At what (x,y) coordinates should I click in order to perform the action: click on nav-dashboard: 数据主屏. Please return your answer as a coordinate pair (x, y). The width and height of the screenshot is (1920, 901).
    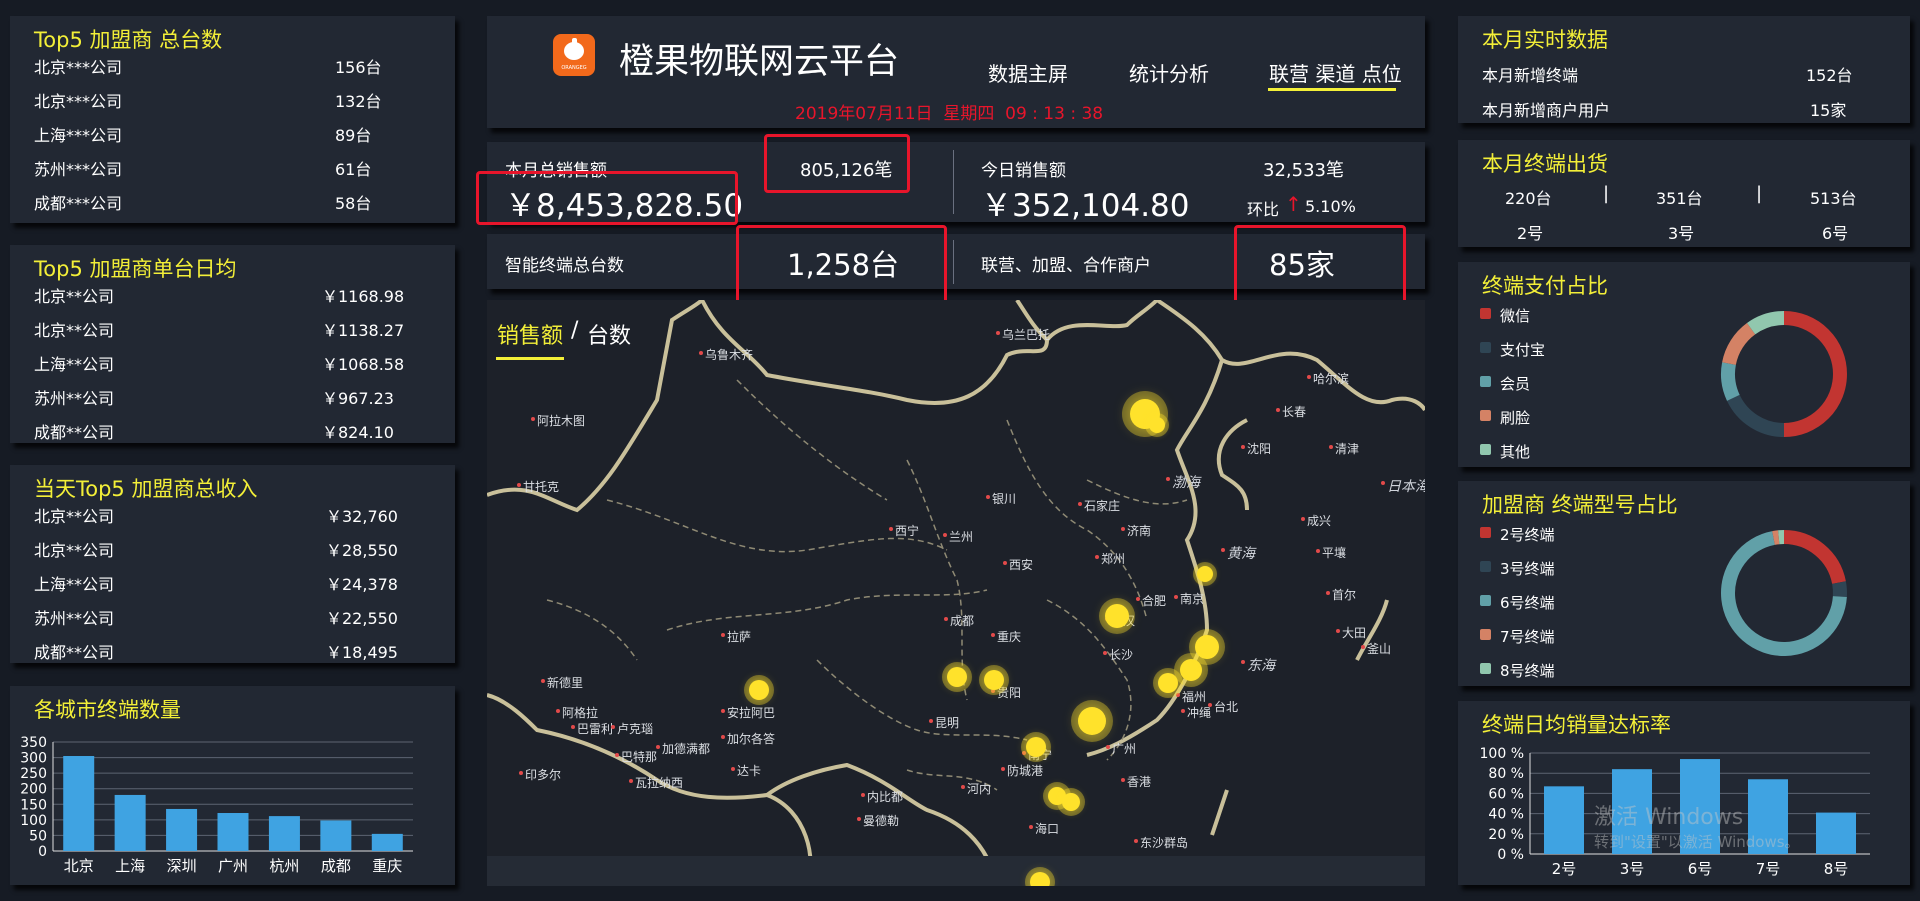
    Looking at the image, I should click on (1028, 72).